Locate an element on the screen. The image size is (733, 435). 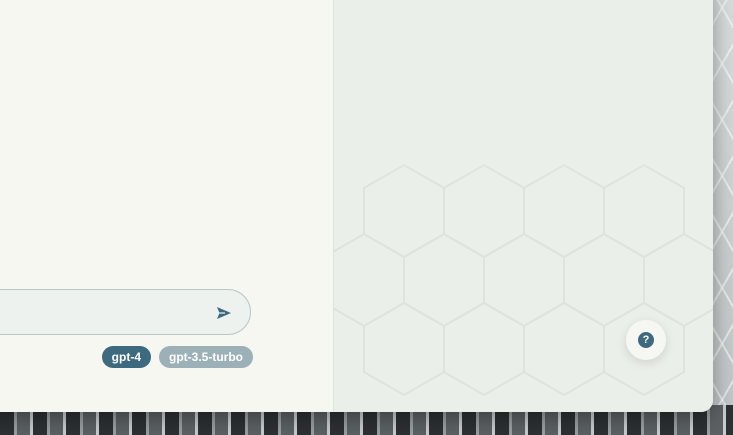
send-icon is located at coordinates (224, 313).